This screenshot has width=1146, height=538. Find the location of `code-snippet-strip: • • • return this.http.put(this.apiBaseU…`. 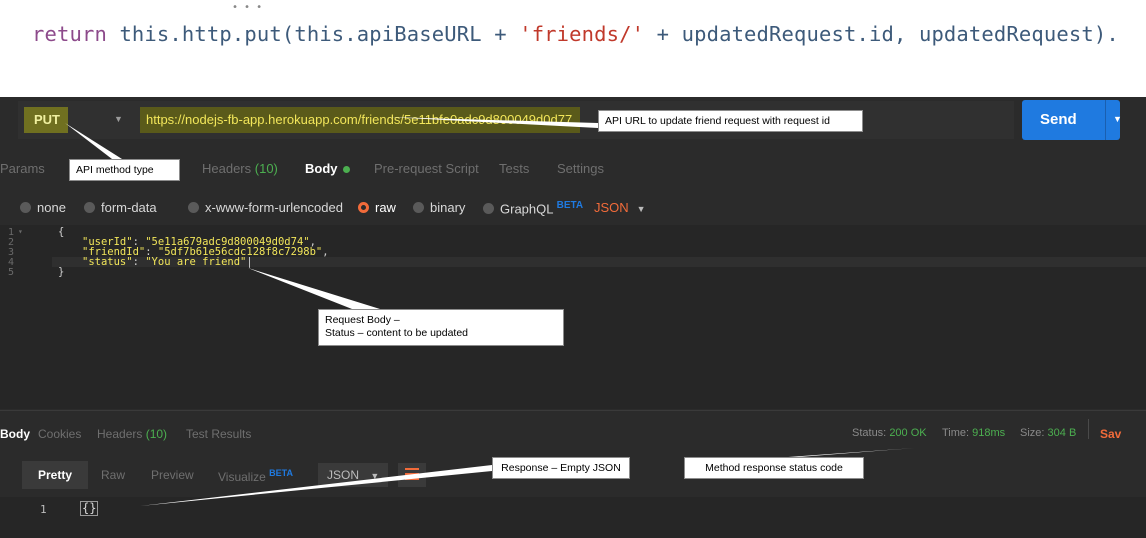

code-snippet-strip: • • • return this.http.put(this.apiBaseU… is located at coordinates (573, 28).